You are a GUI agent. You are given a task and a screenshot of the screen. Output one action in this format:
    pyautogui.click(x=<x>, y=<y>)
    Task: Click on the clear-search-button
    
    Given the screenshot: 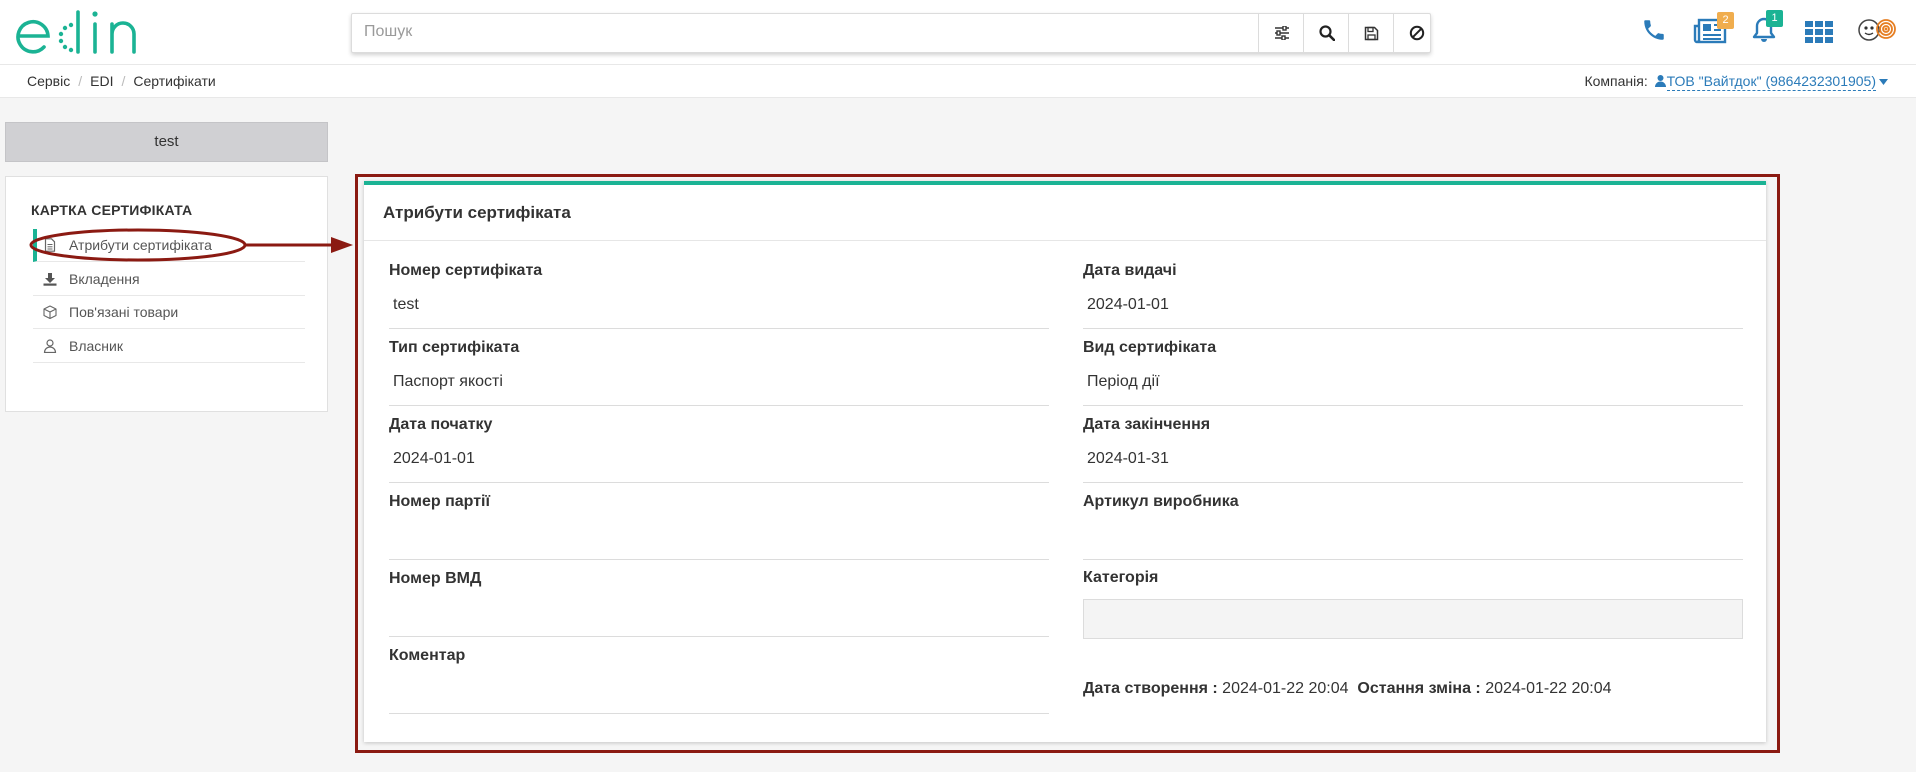 What is the action you would take?
    pyautogui.click(x=1416, y=33)
    